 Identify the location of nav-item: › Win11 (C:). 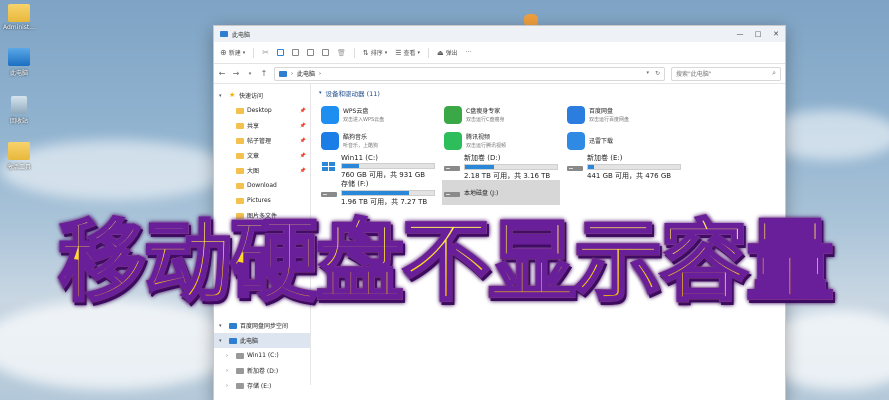
(262, 355).